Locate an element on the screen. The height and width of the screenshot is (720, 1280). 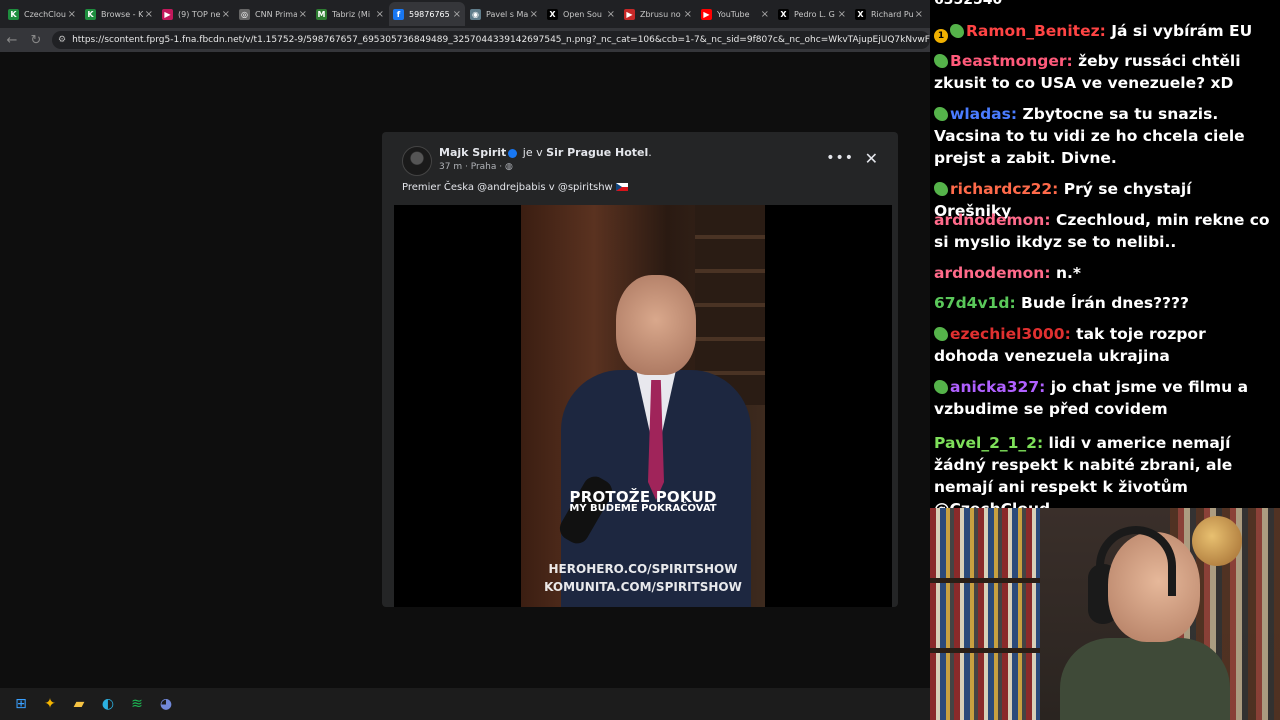
video-watermark-line1: HEROHERO.CO/SPIRITSHOW is located at coordinates (643, 569).